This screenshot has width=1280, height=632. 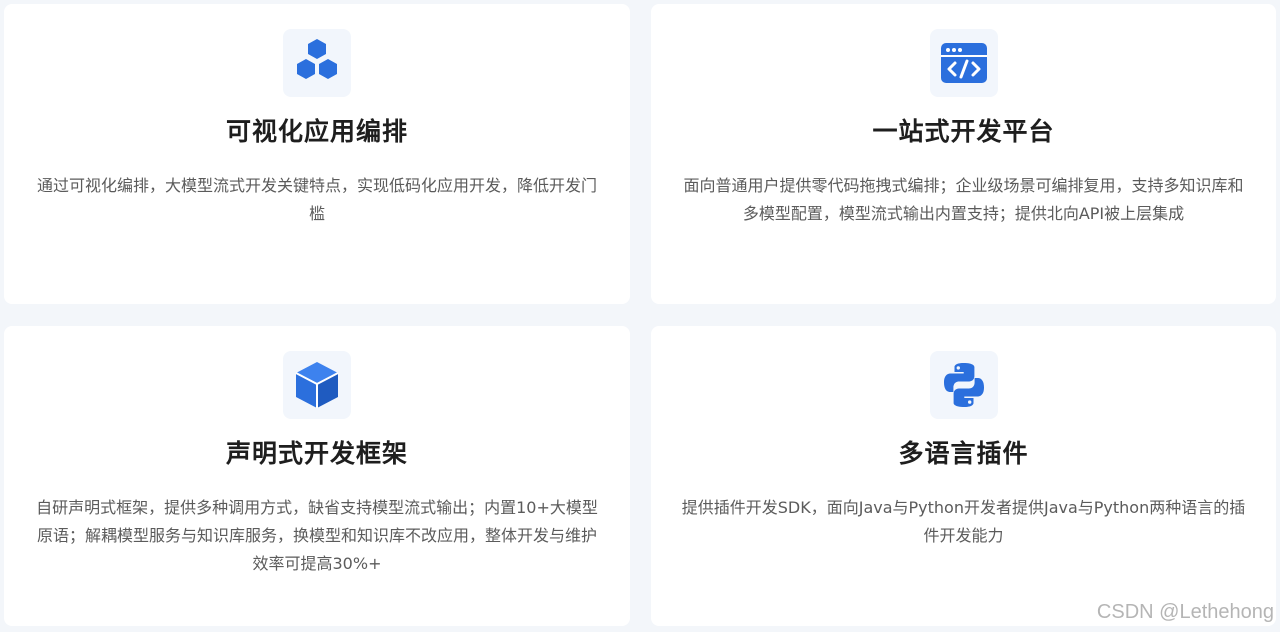 What do you see at coordinates (316, 131) in the screenshot?
I see `card-title: 可视化应用编排` at bounding box center [316, 131].